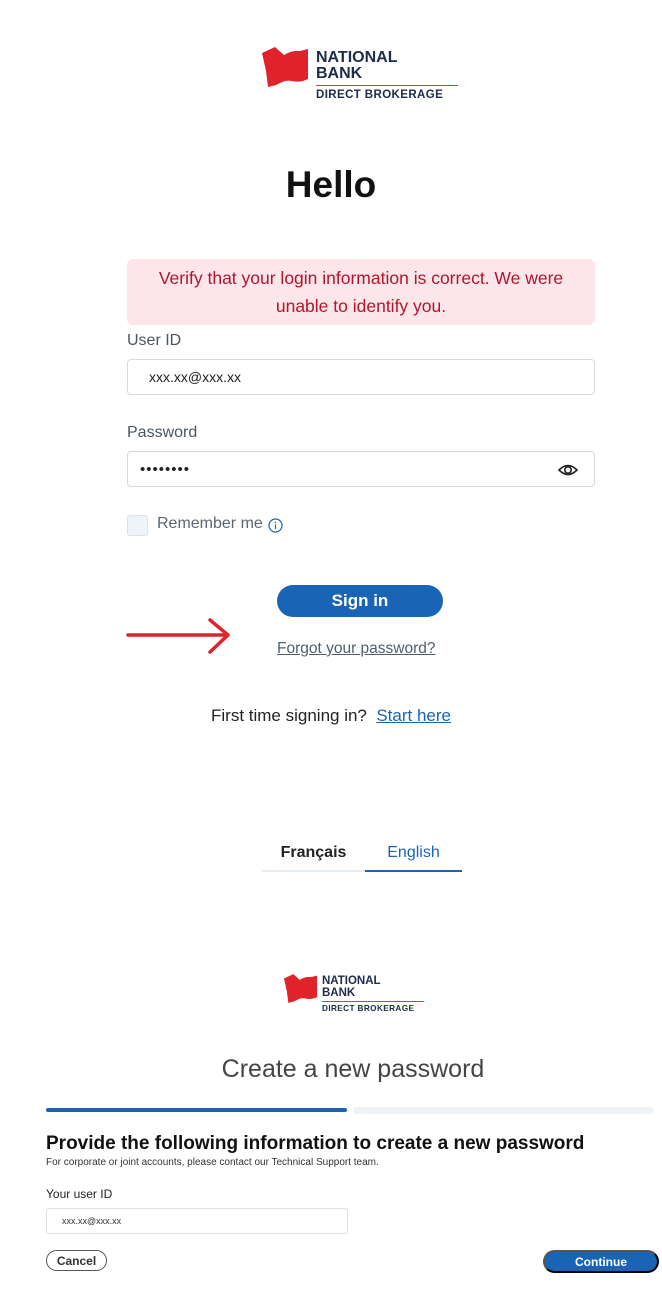 The image size is (662, 1297). Describe the element at coordinates (210, 523) in the screenshot. I see `remember-me-label: Remember me` at that location.